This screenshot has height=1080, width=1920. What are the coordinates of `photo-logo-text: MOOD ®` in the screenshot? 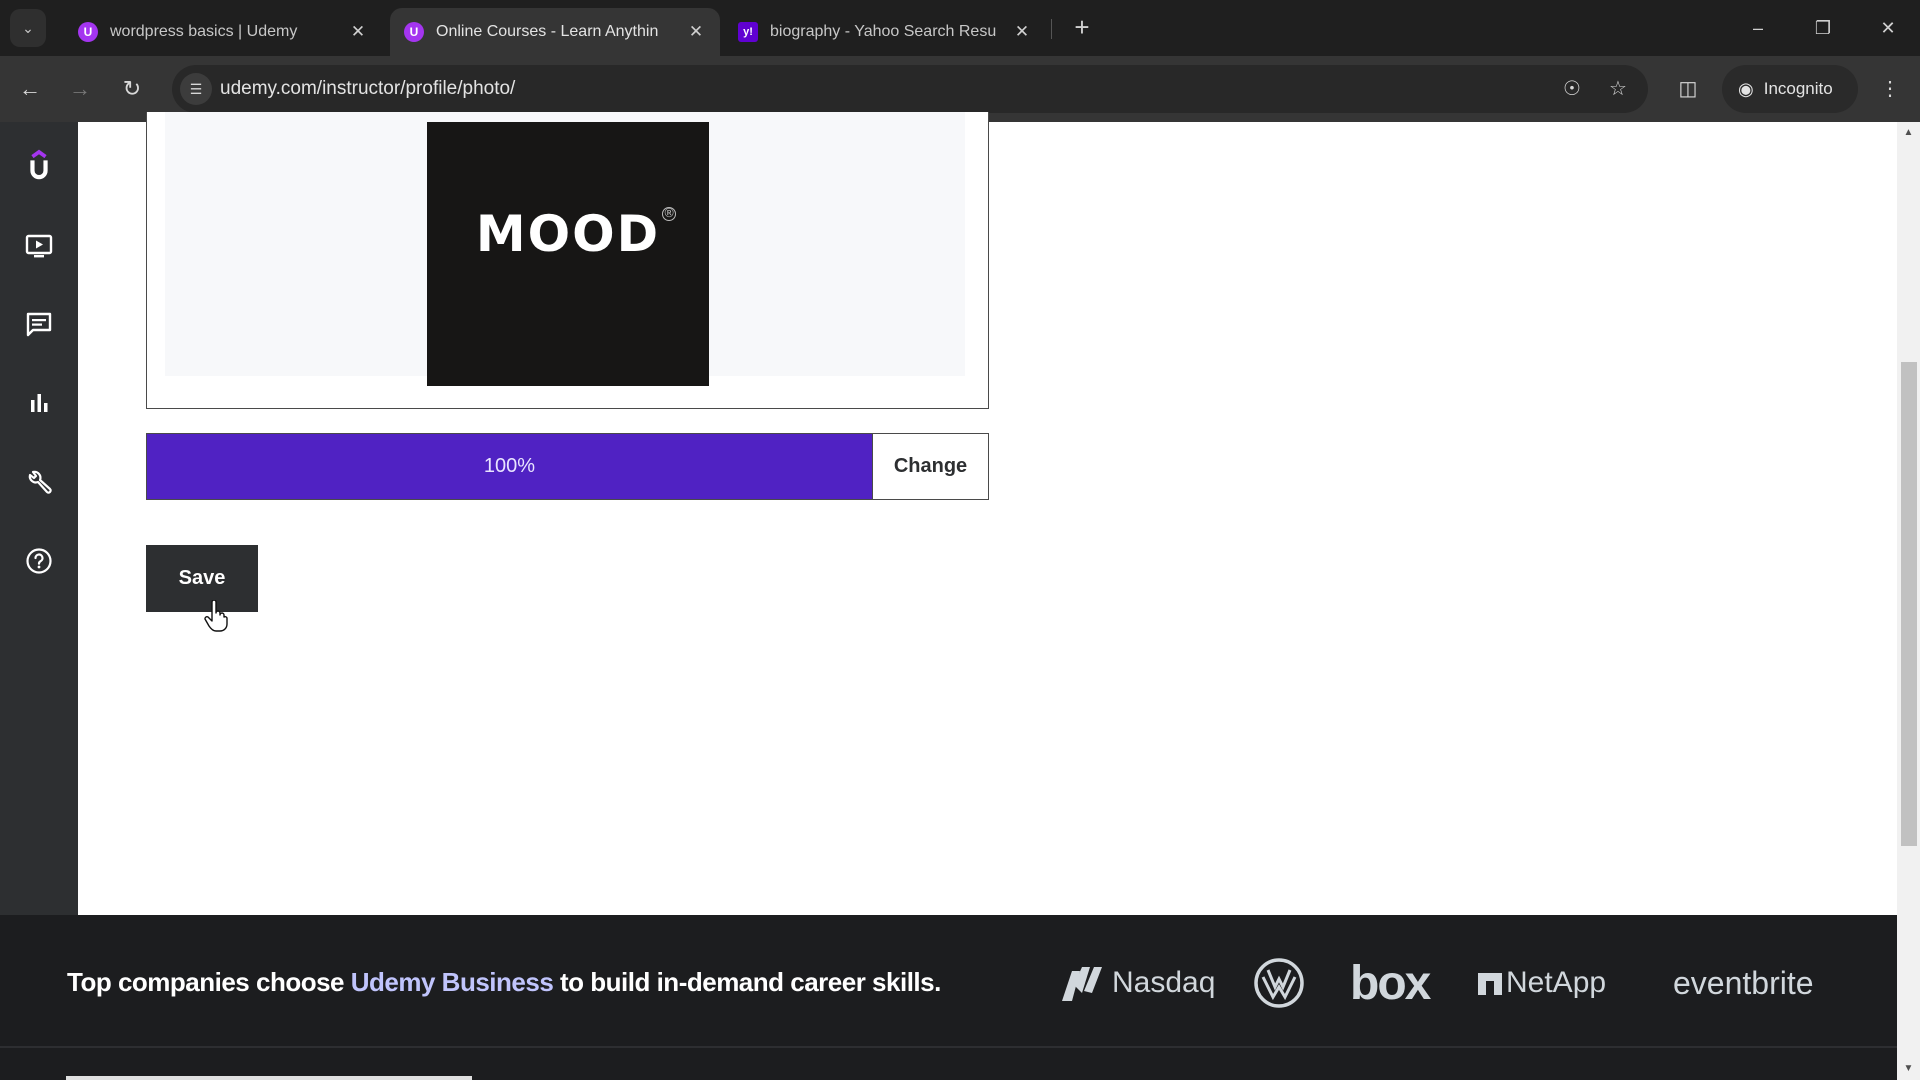 It's located at (576, 234).